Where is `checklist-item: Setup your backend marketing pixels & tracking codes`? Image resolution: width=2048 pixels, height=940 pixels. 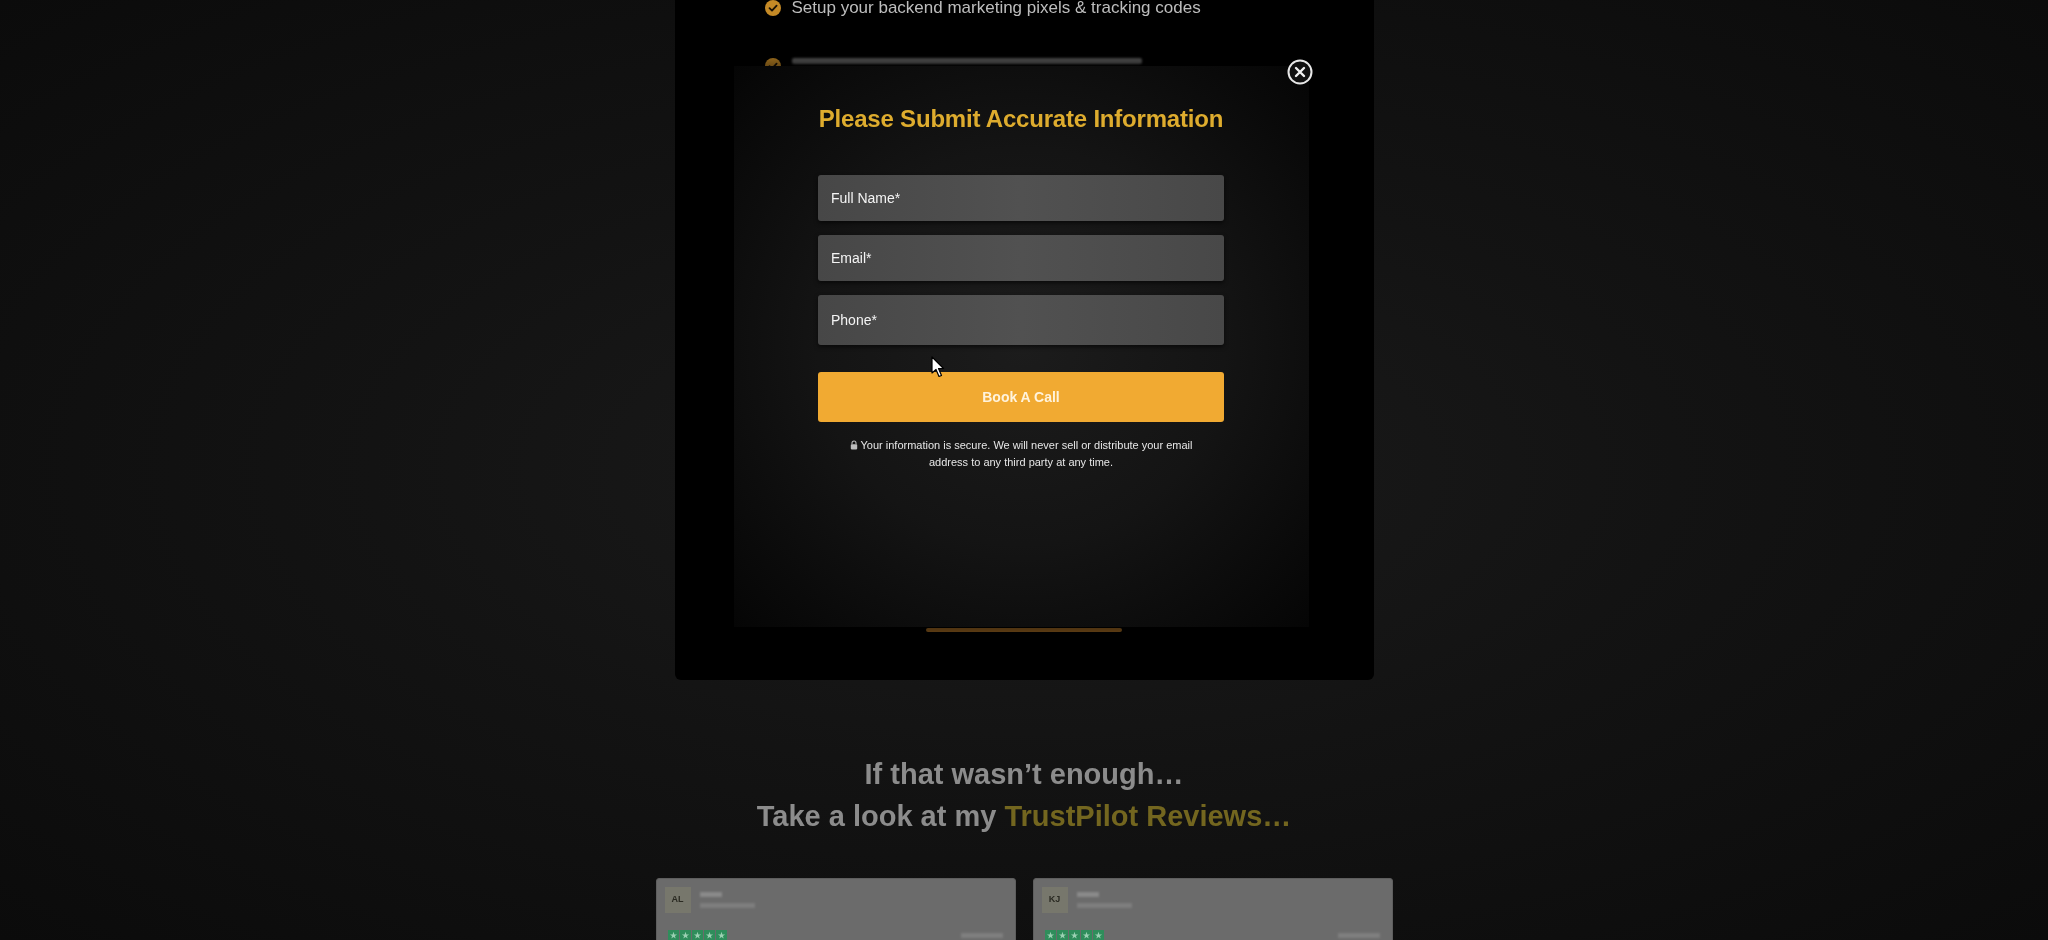
checklist-item: Setup your backend marketing pixels & tracking codes is located at coordinates (996, 9).